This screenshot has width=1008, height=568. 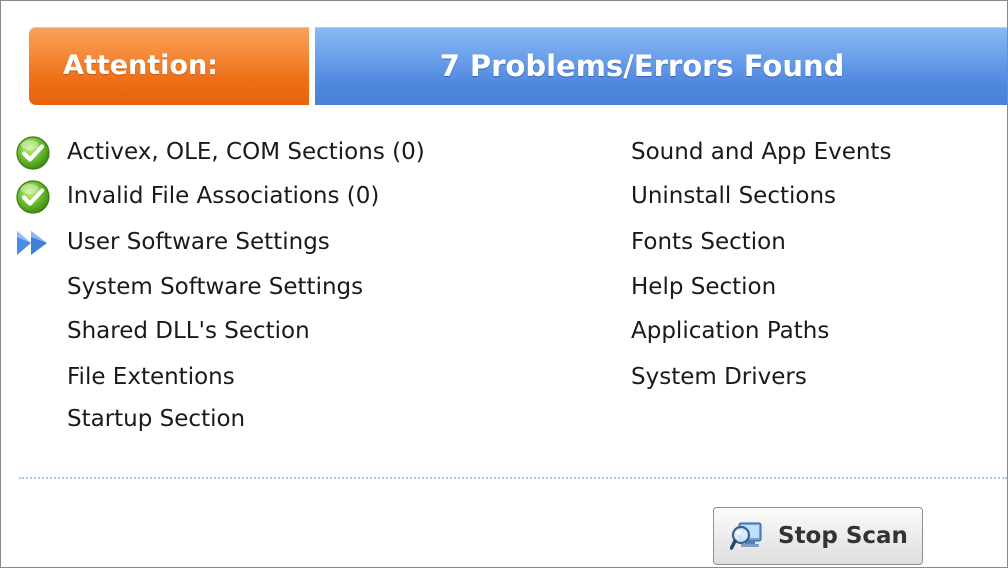 What do you see at coordinates (708, 242) in the screenshot?
I see `section-item-fonts: Fonts Section` at bounding box center [708, 242].